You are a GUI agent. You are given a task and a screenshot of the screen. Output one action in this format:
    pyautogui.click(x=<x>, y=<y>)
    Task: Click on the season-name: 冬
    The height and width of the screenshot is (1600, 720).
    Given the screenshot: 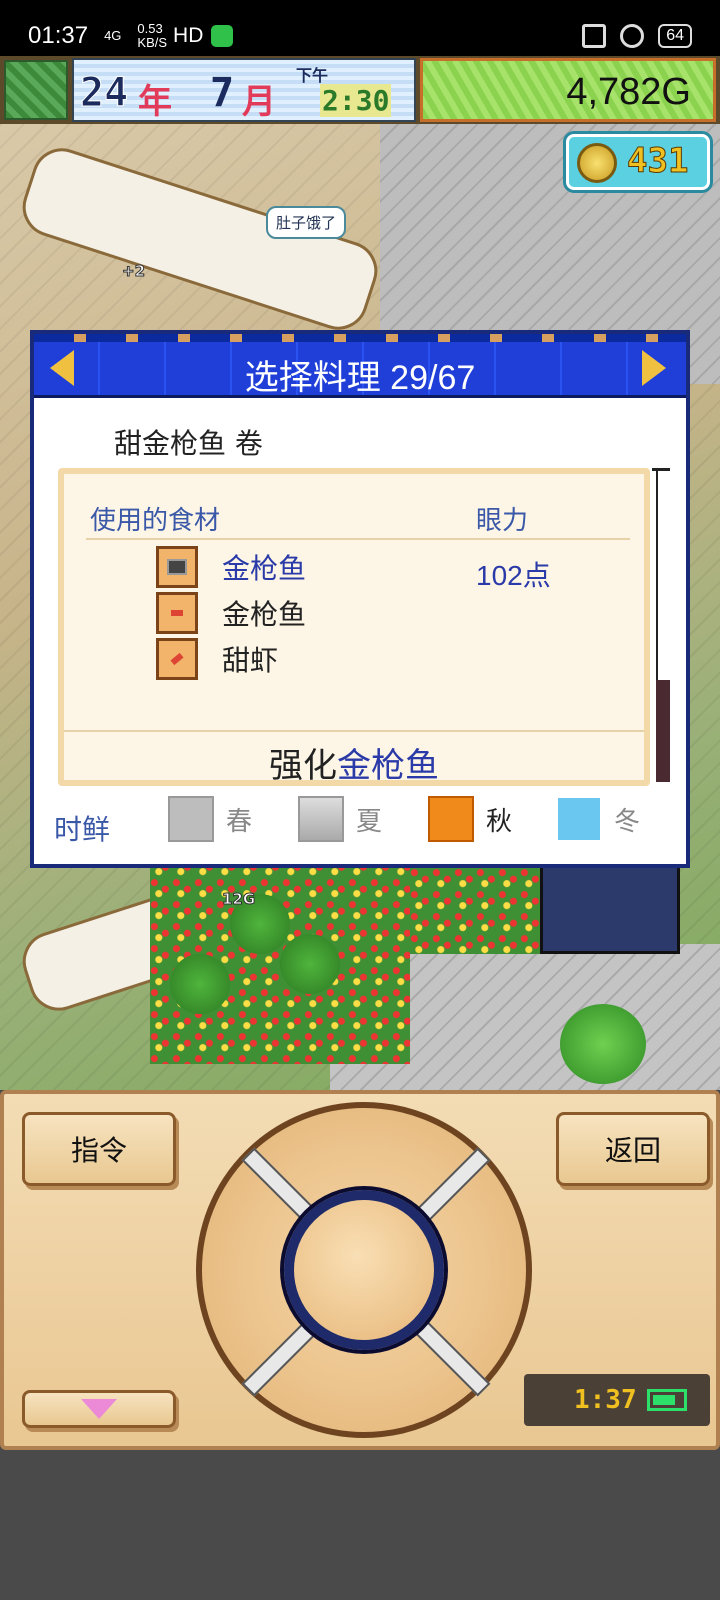 What is the action you would take?
    pyautogui.click(x=627, y=821)
    